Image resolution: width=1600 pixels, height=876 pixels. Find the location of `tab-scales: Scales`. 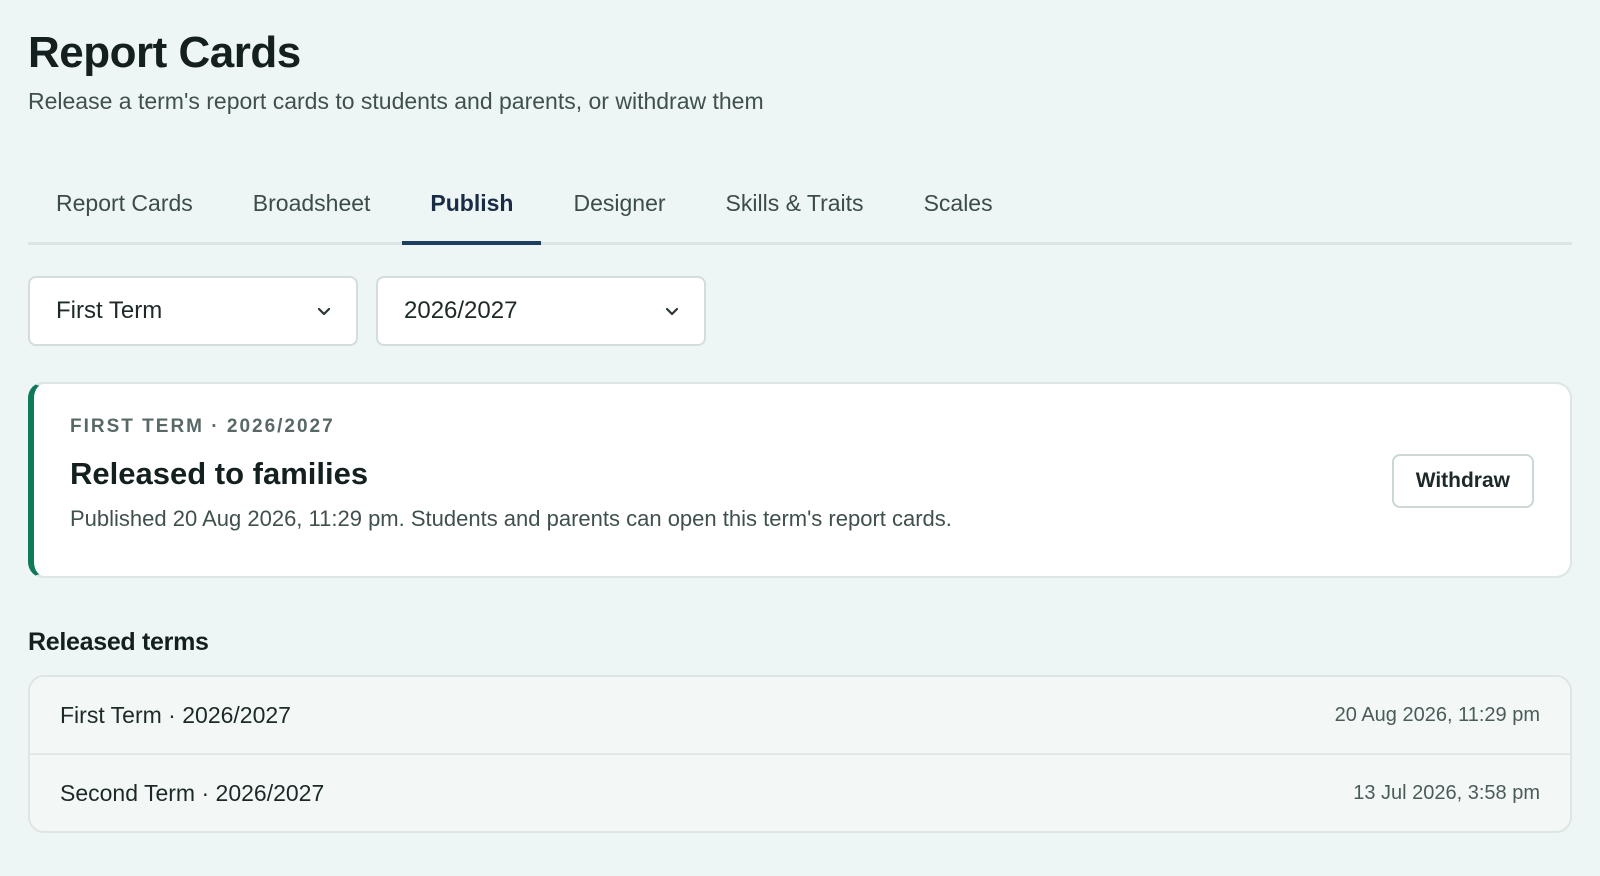

tab-scales: Scales is located at coordinates (958, 210).